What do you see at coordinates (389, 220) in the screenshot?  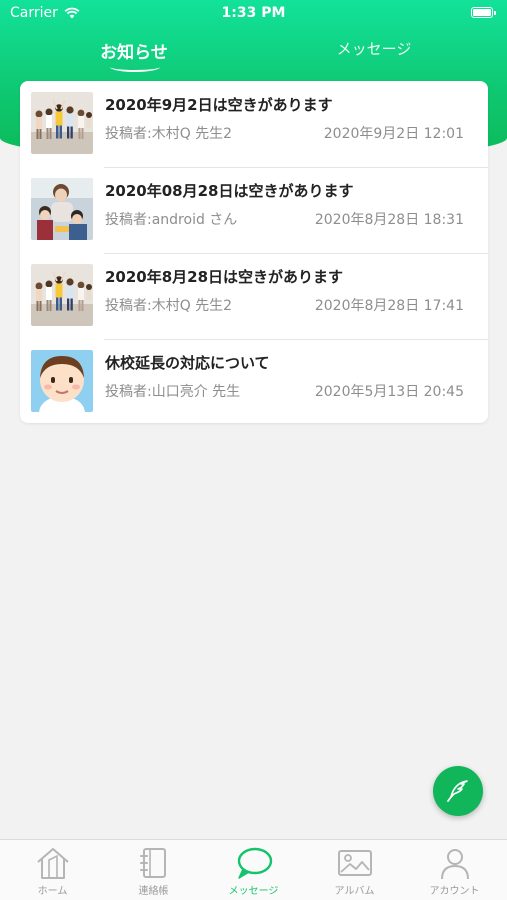 I see `notice-date: 2020年8月28日 18:31` at bounding box center [389, 220].